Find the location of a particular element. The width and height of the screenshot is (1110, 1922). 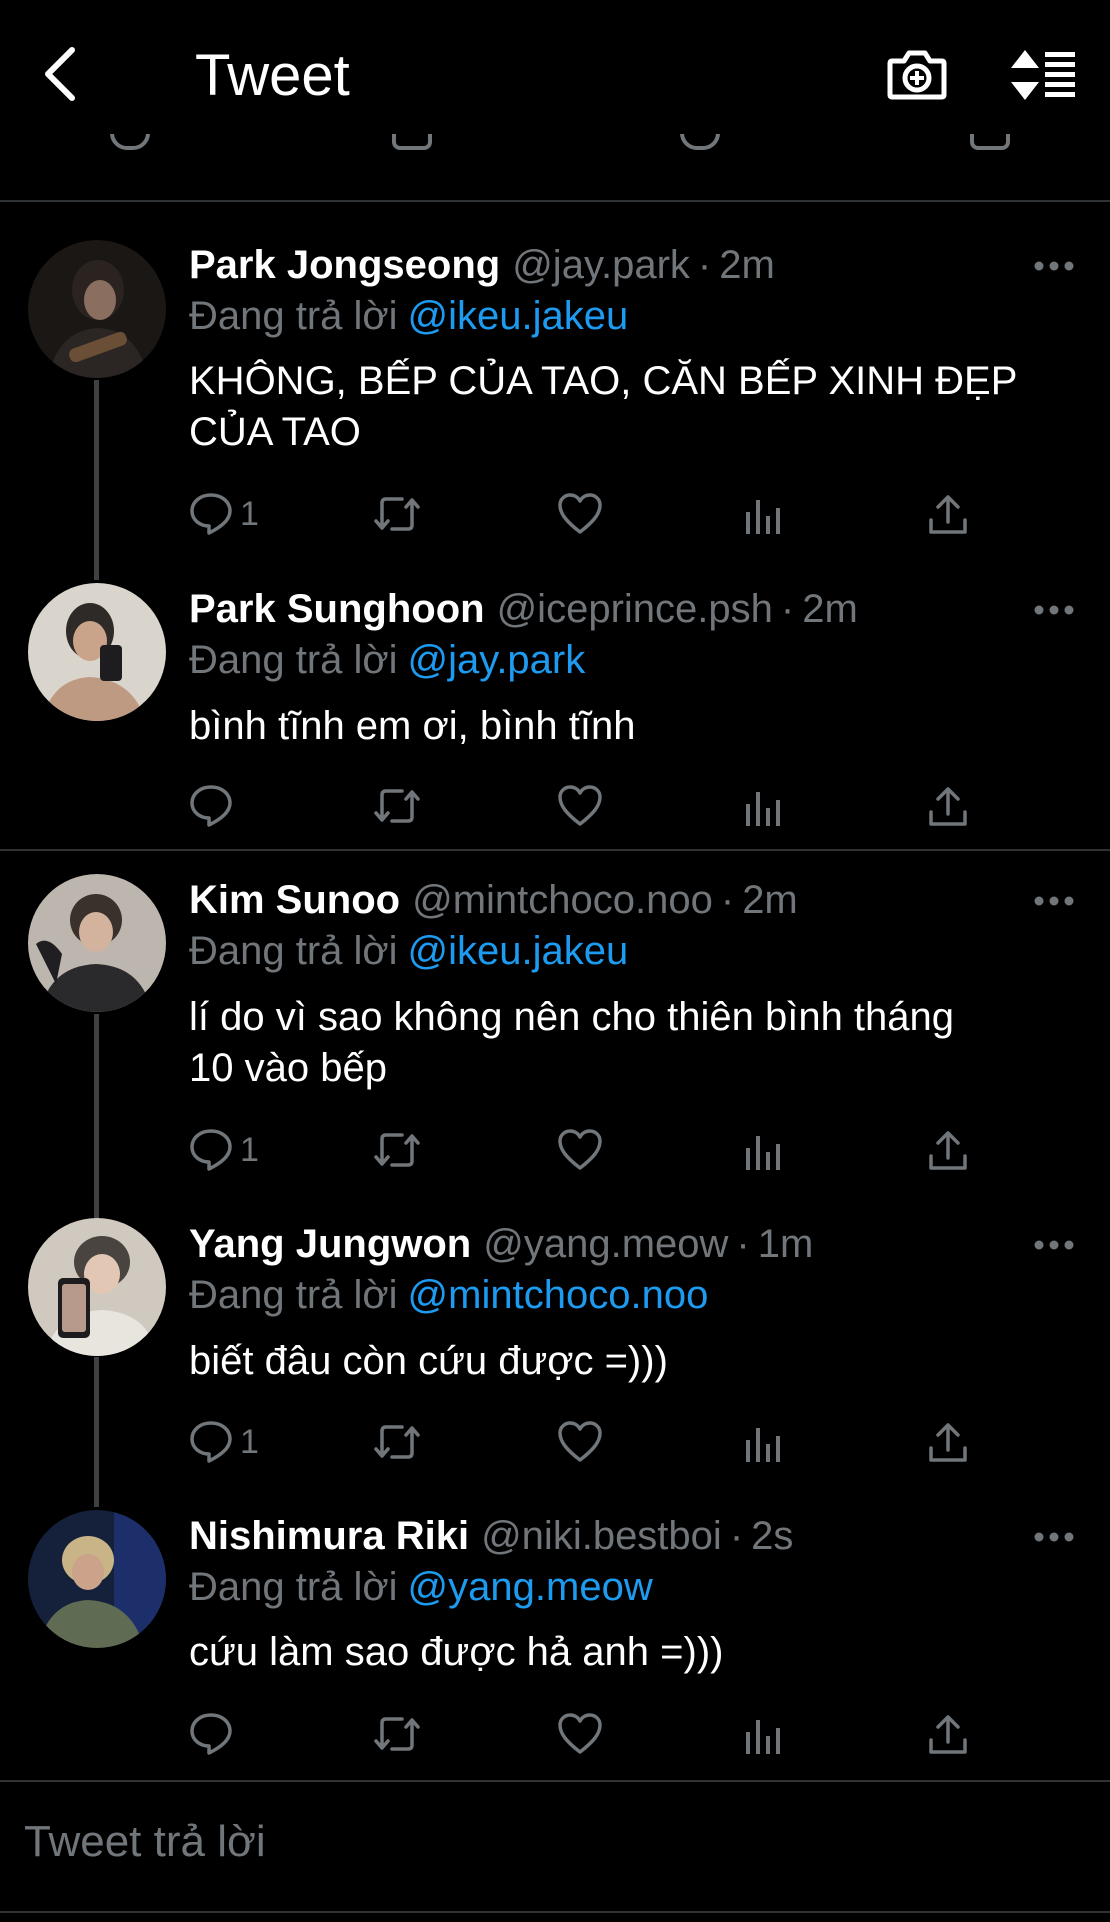

action-bar: 1 is located at coordinates (555, 514).